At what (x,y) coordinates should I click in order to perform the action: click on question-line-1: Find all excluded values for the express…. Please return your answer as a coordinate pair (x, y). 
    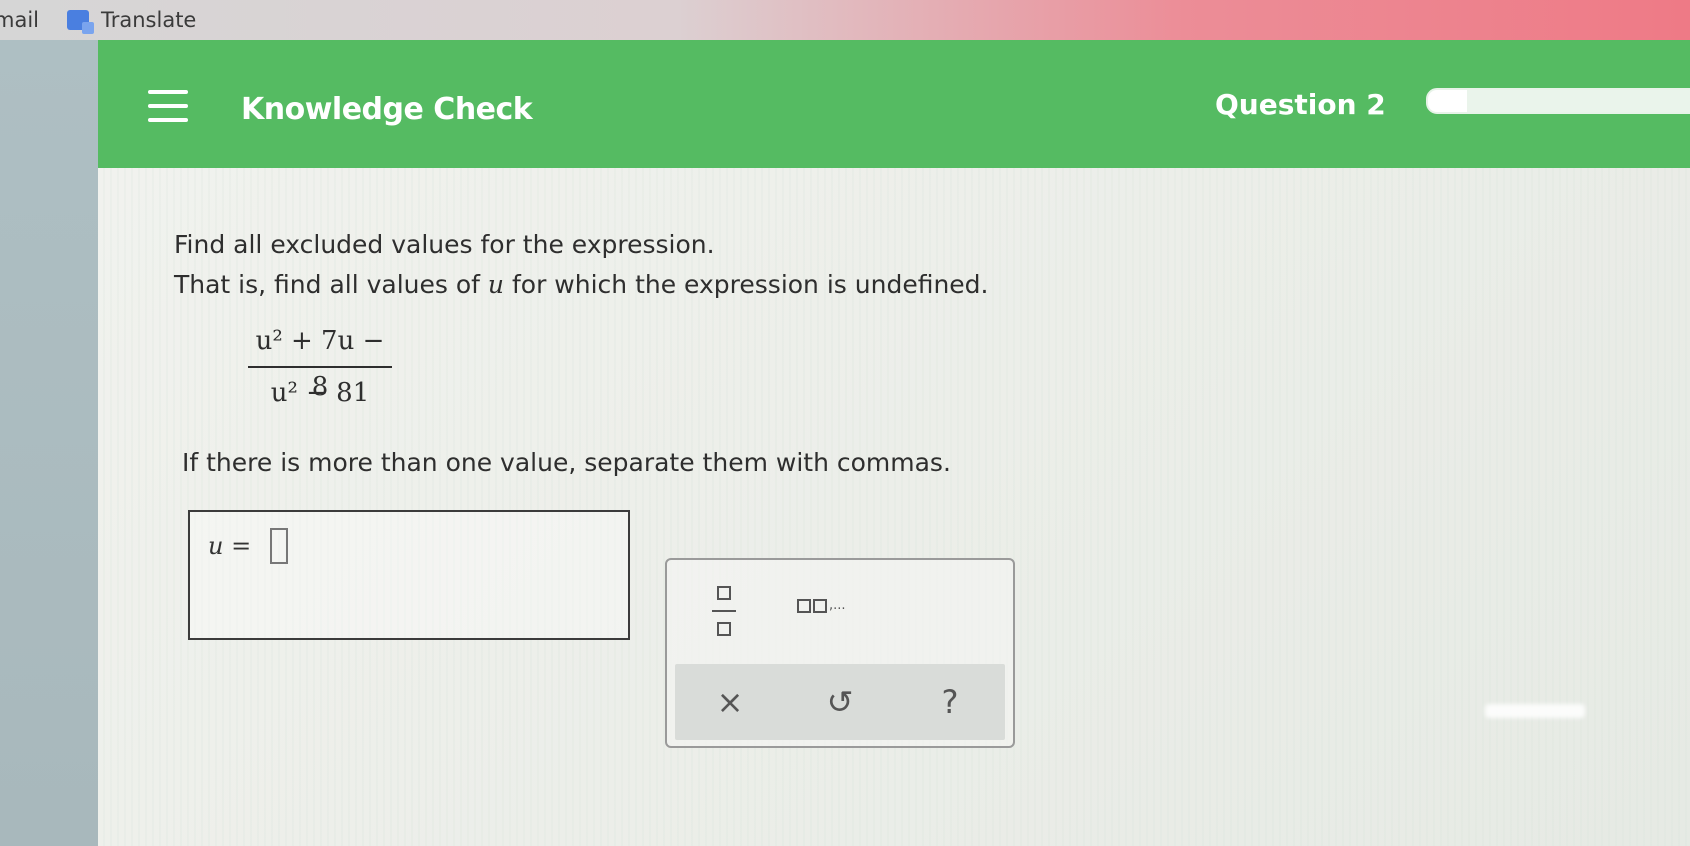
    Looking at the image, I should click on (444, 244).